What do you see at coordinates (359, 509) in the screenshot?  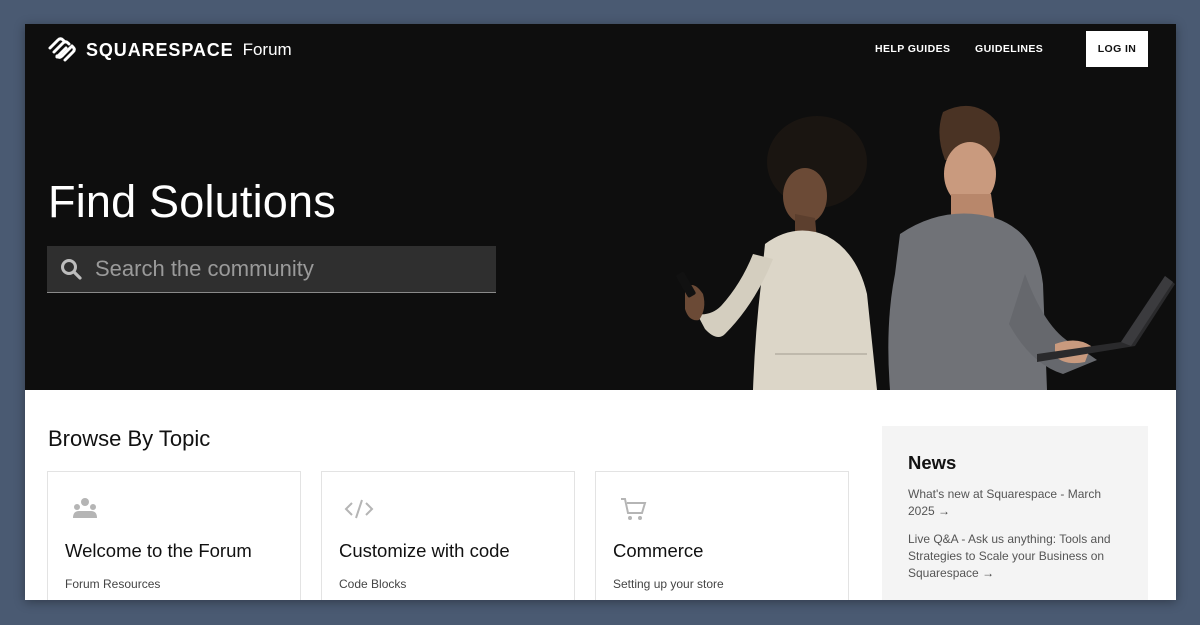 I see `code-icon` at bounding box center [359, 509].